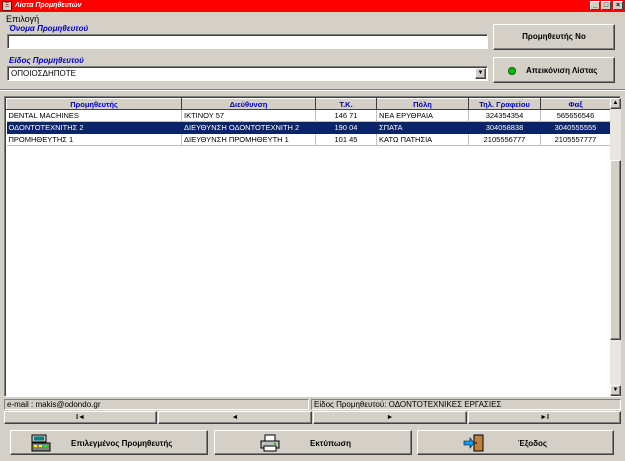  What do you see at coordinates (504, 115) in the screenshot?
I see `cell-office-phone: 324354354` at bounding box center [504, 115].